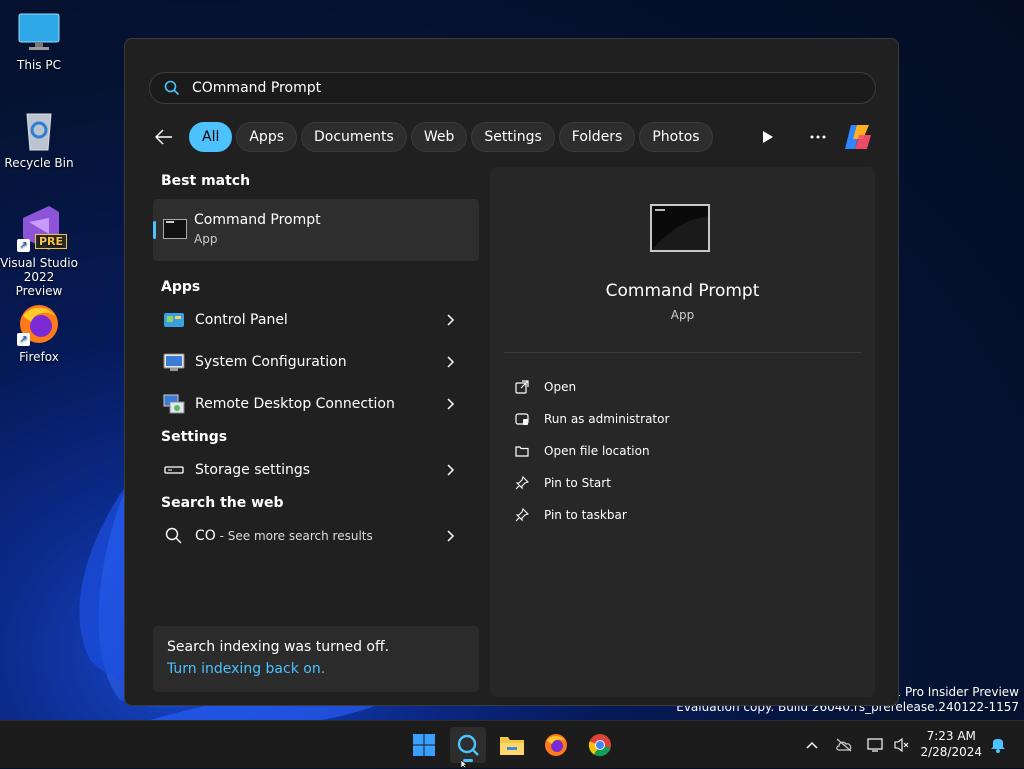 Image resolution: width=1024 pixels, height=769 pixels. I want to click on action-open: Open, so click(591, 387).